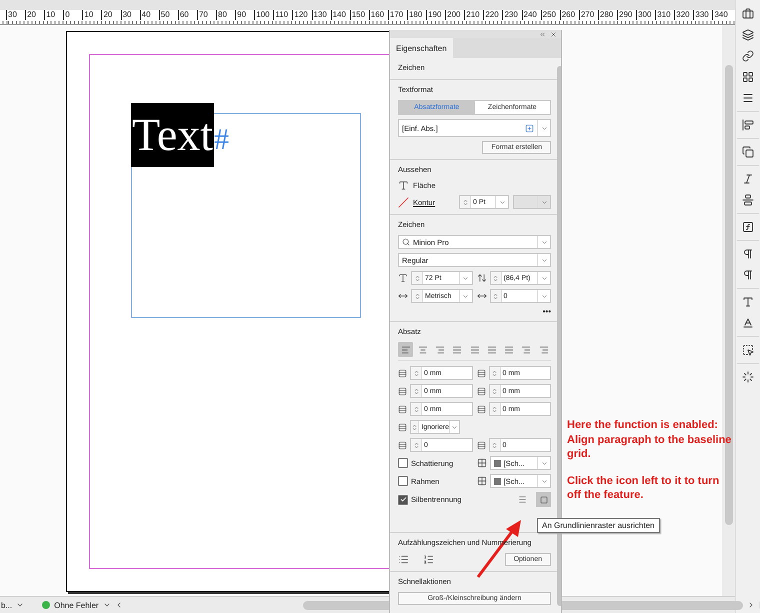 This screenshot has height=613, width=760. I want to click on swatches-icon, so click(748, 77).